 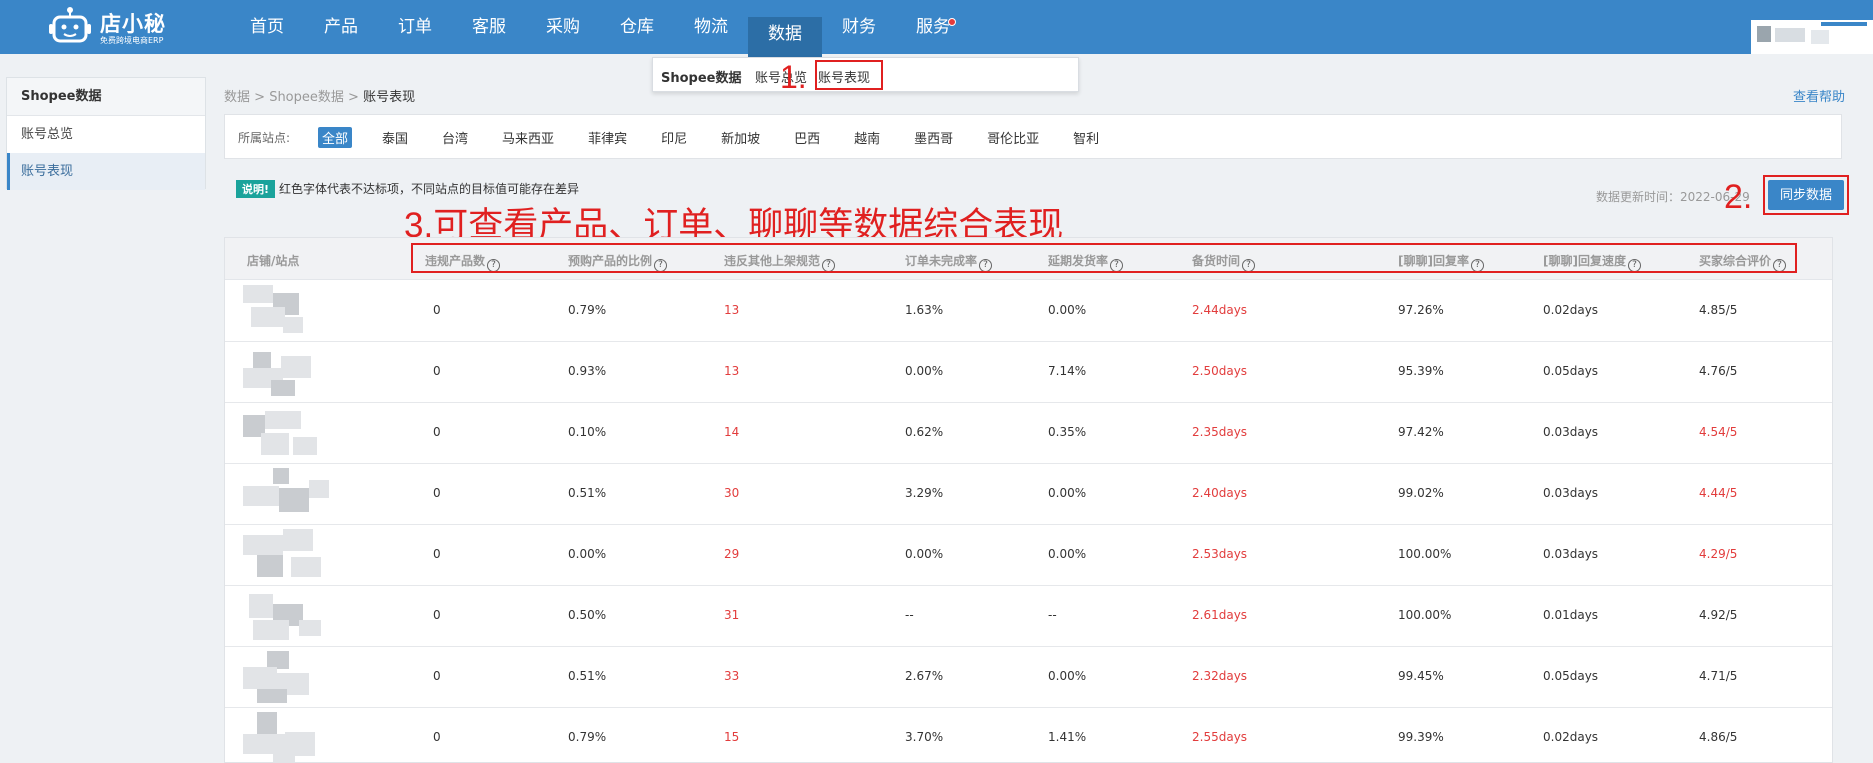 What do you see at coordinates (341, 27) in the screenshot?
I see `nav-products: 产品` at bounding box center [341, 27].